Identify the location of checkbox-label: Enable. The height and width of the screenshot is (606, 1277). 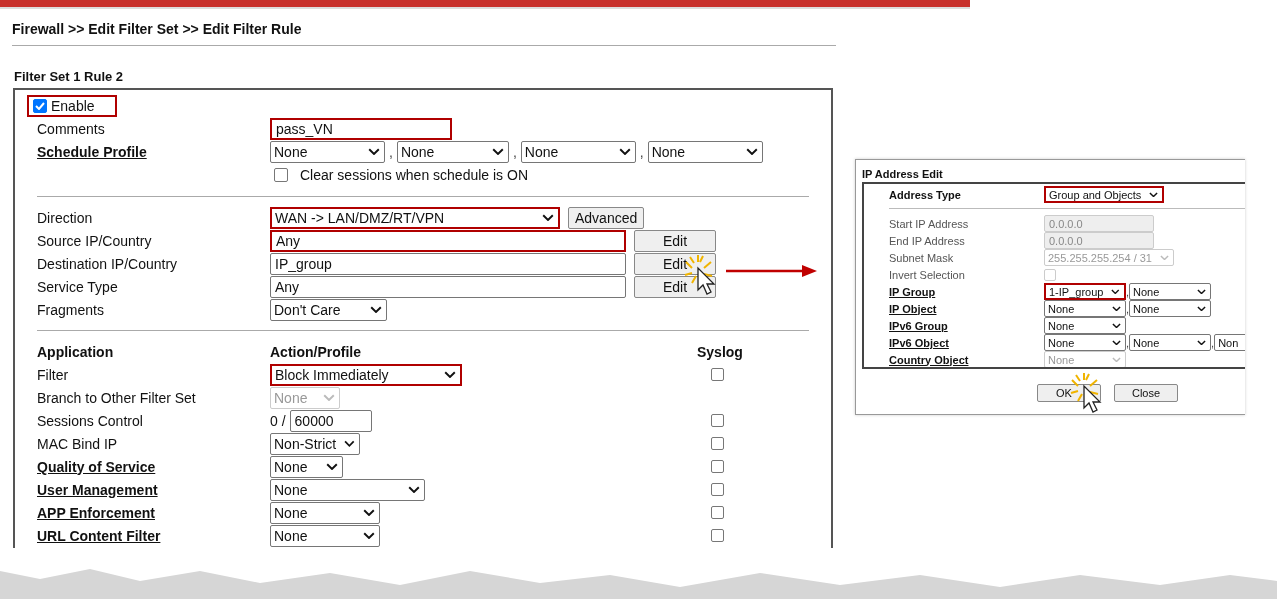
(73, 105).